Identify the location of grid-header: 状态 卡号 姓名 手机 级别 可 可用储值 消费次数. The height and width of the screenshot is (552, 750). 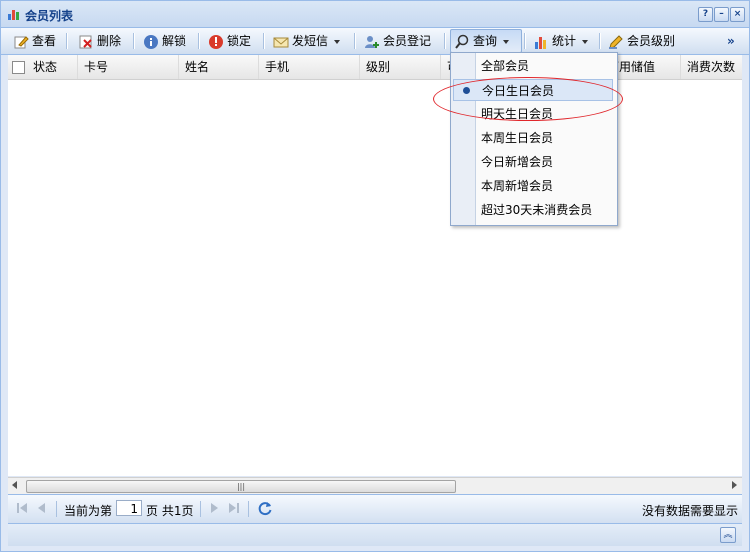
(375, 67).